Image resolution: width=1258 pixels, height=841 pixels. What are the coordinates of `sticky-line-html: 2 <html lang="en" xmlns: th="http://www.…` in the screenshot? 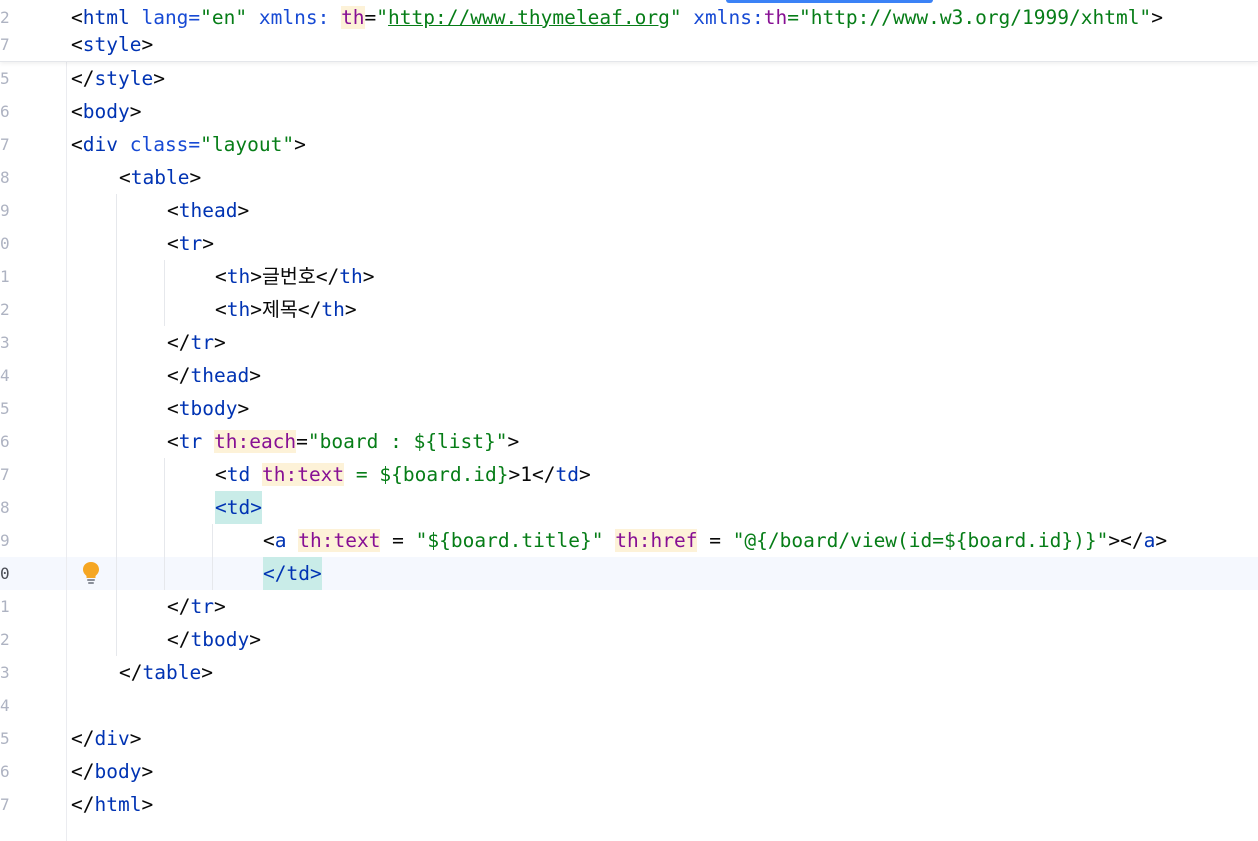 It's located at (629, 17).